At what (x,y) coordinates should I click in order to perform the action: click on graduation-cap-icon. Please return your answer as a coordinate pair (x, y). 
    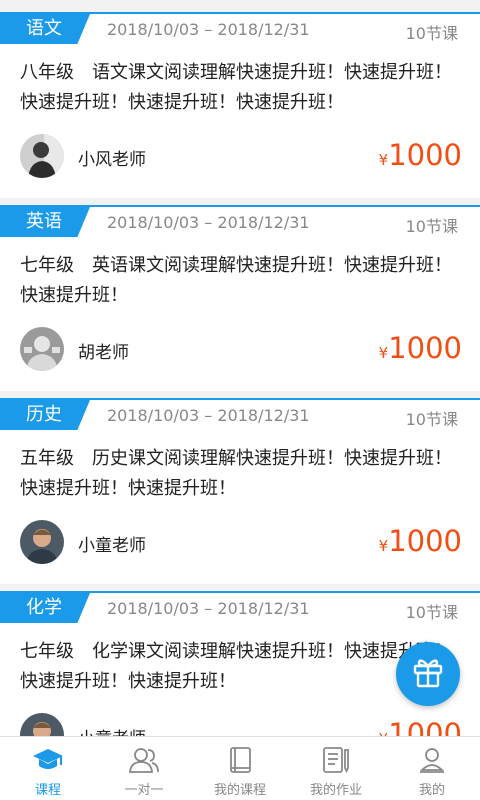
    Looking at the image, I should click on (48, 760).